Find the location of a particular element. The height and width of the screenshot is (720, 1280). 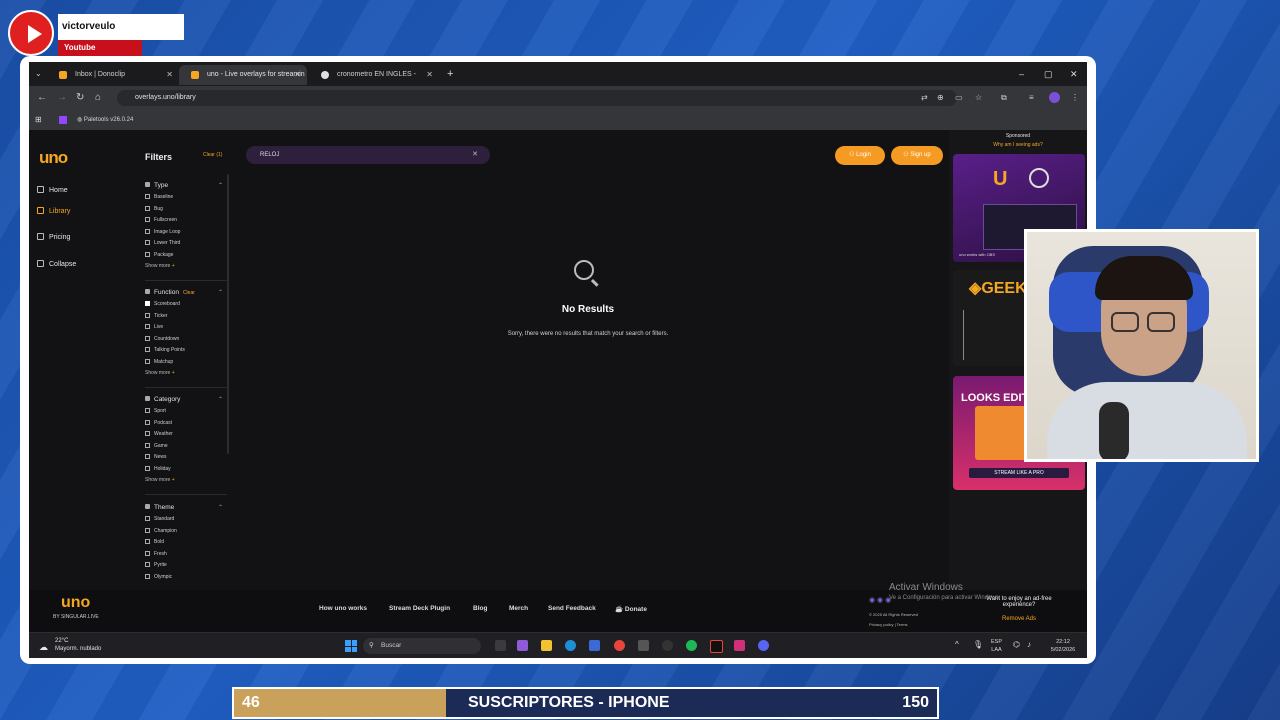

footer-link-feedback: Send Feedback is located at coordinates (572, 608).